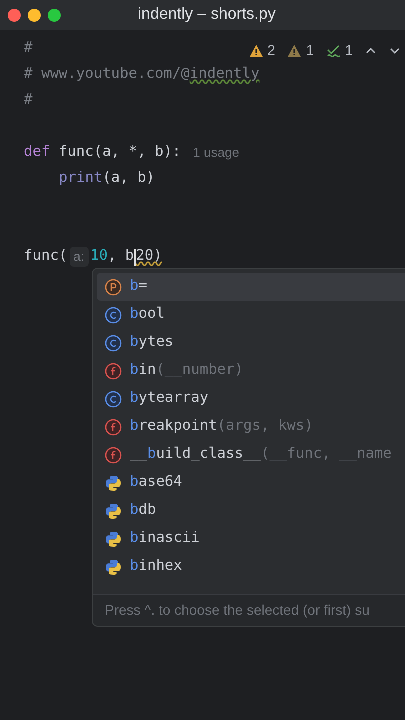 This screenshot has width=405, height=720. What do you see at coordinates (120, 152) in the screenshot?
I see `code-text: func(a, *, b):` at bounding box center [120, 152].